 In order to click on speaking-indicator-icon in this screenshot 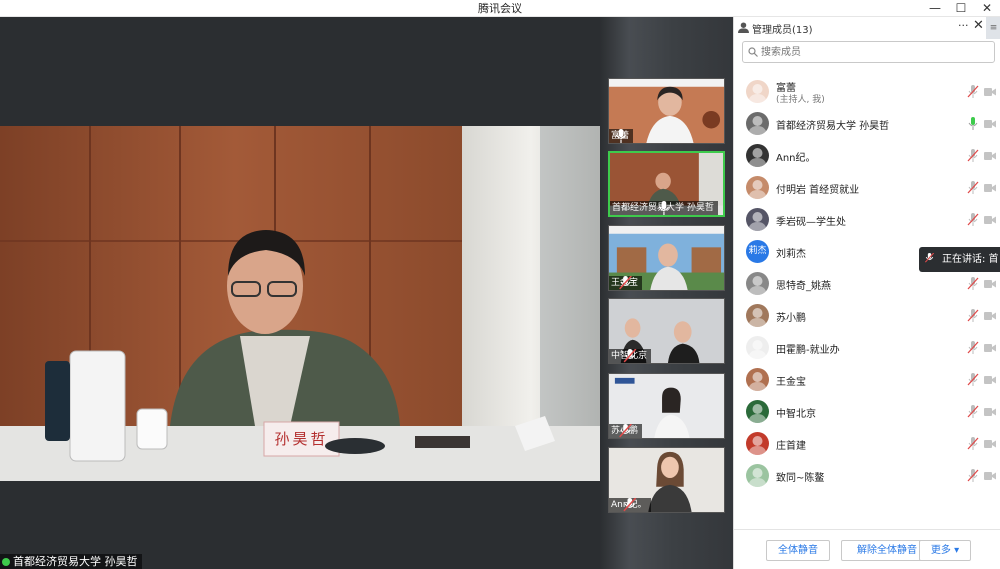, I will do `click(6, 562)`.